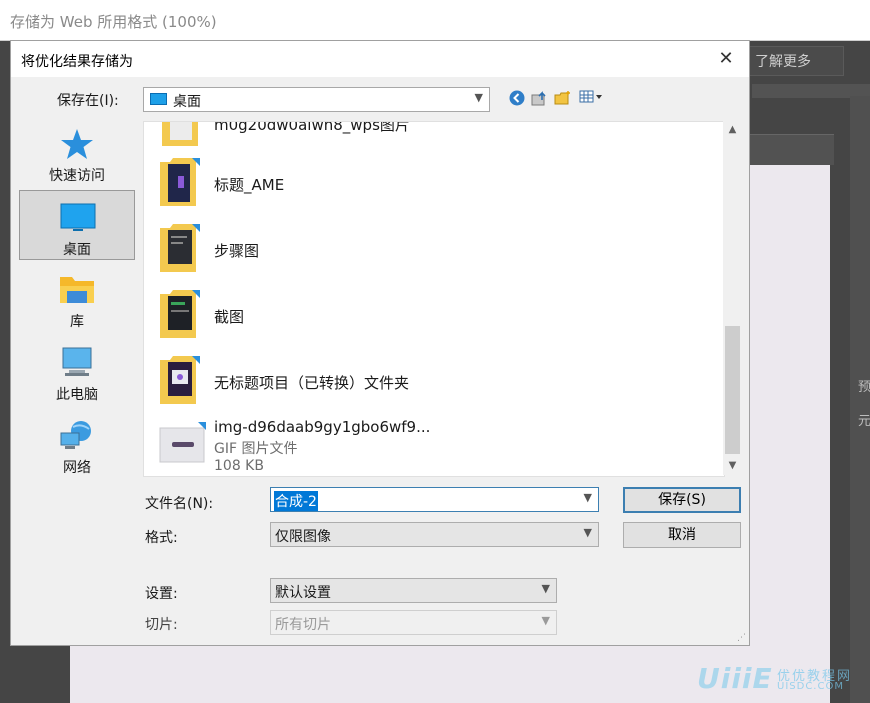 The width and height of the screenshot is (870, 703). What do you see at coordinates (413, 590) in the screenshot?
I see `settings-select: 默认设置 ▼` at bounding box center [413, 590].